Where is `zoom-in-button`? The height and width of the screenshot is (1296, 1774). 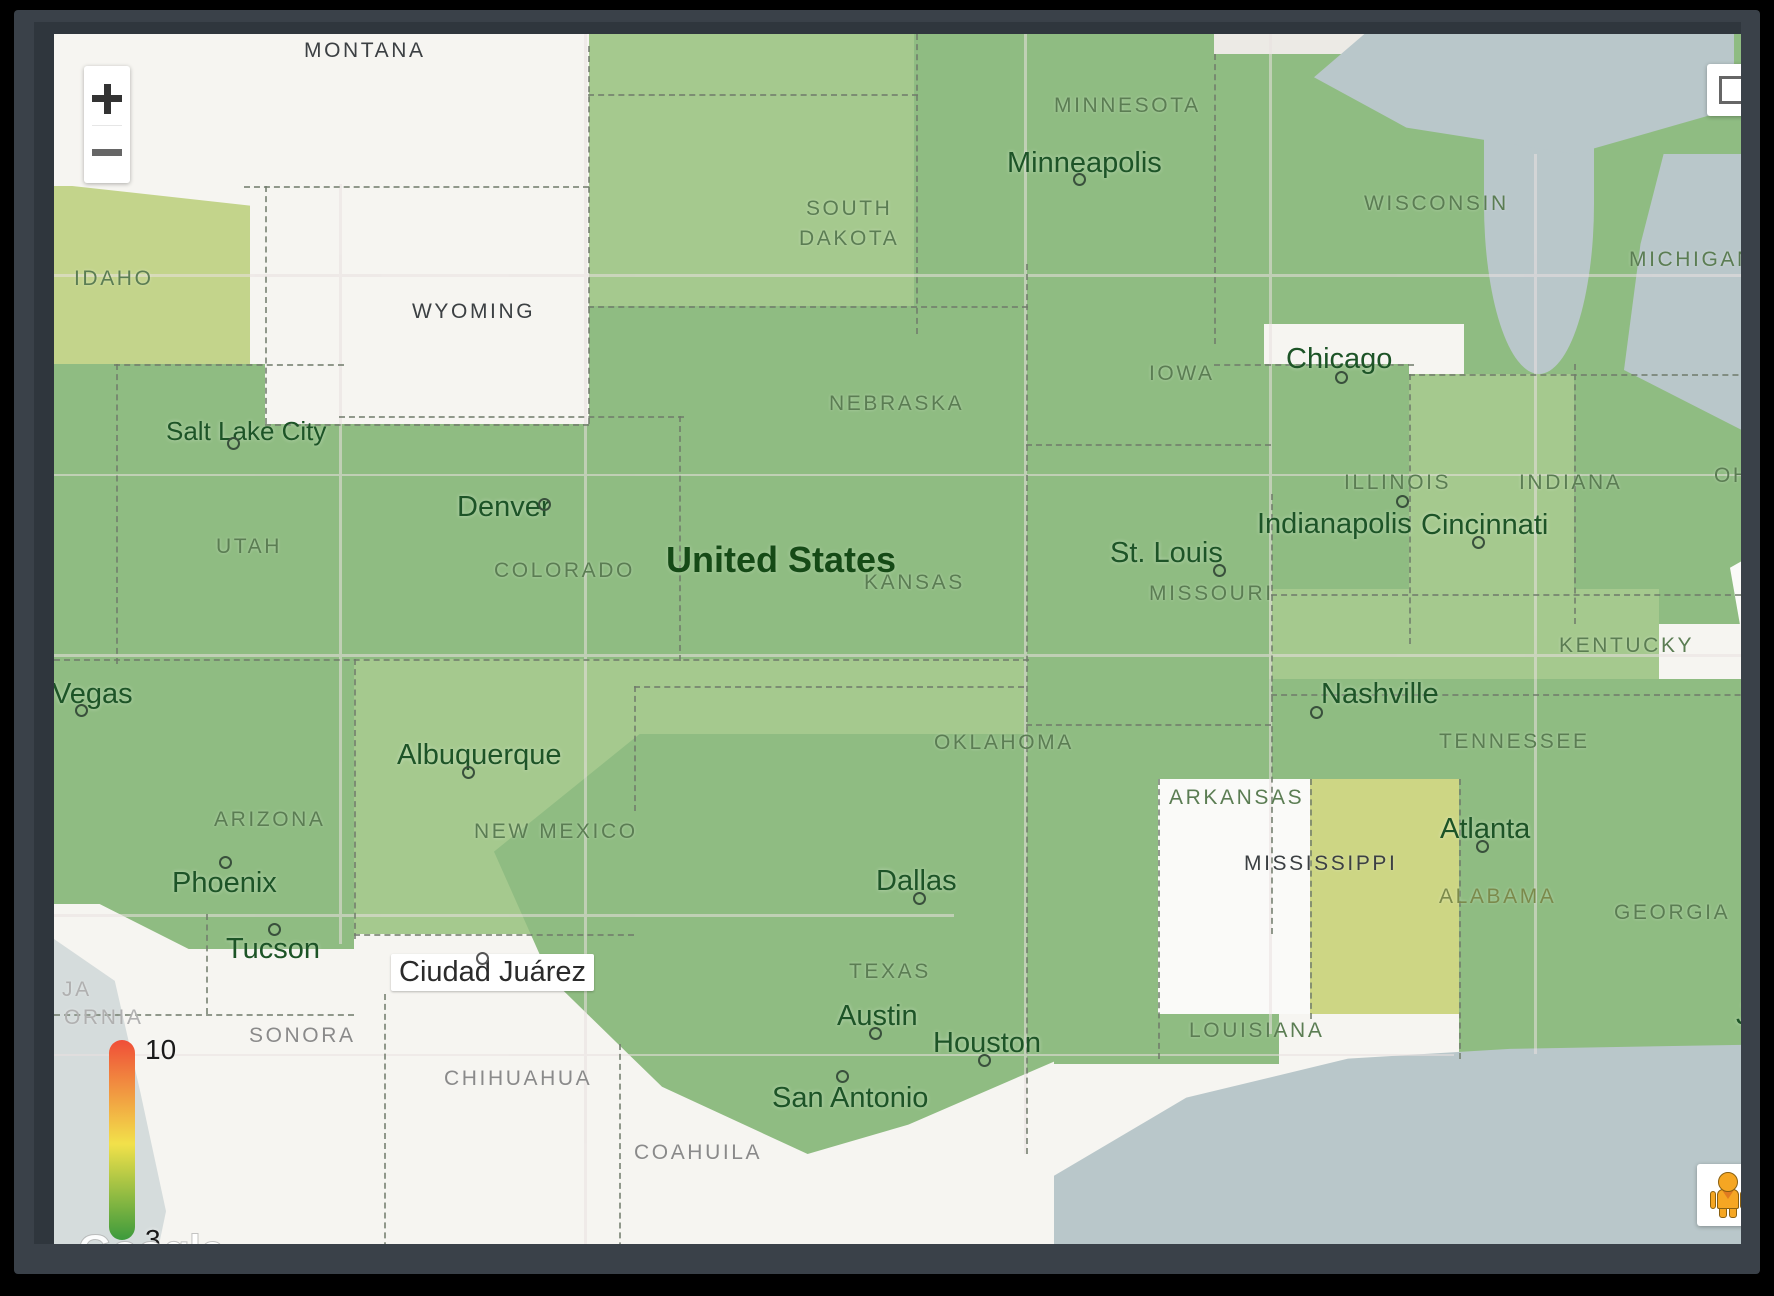
zoom-in-button is located at coordinates (107, 98).